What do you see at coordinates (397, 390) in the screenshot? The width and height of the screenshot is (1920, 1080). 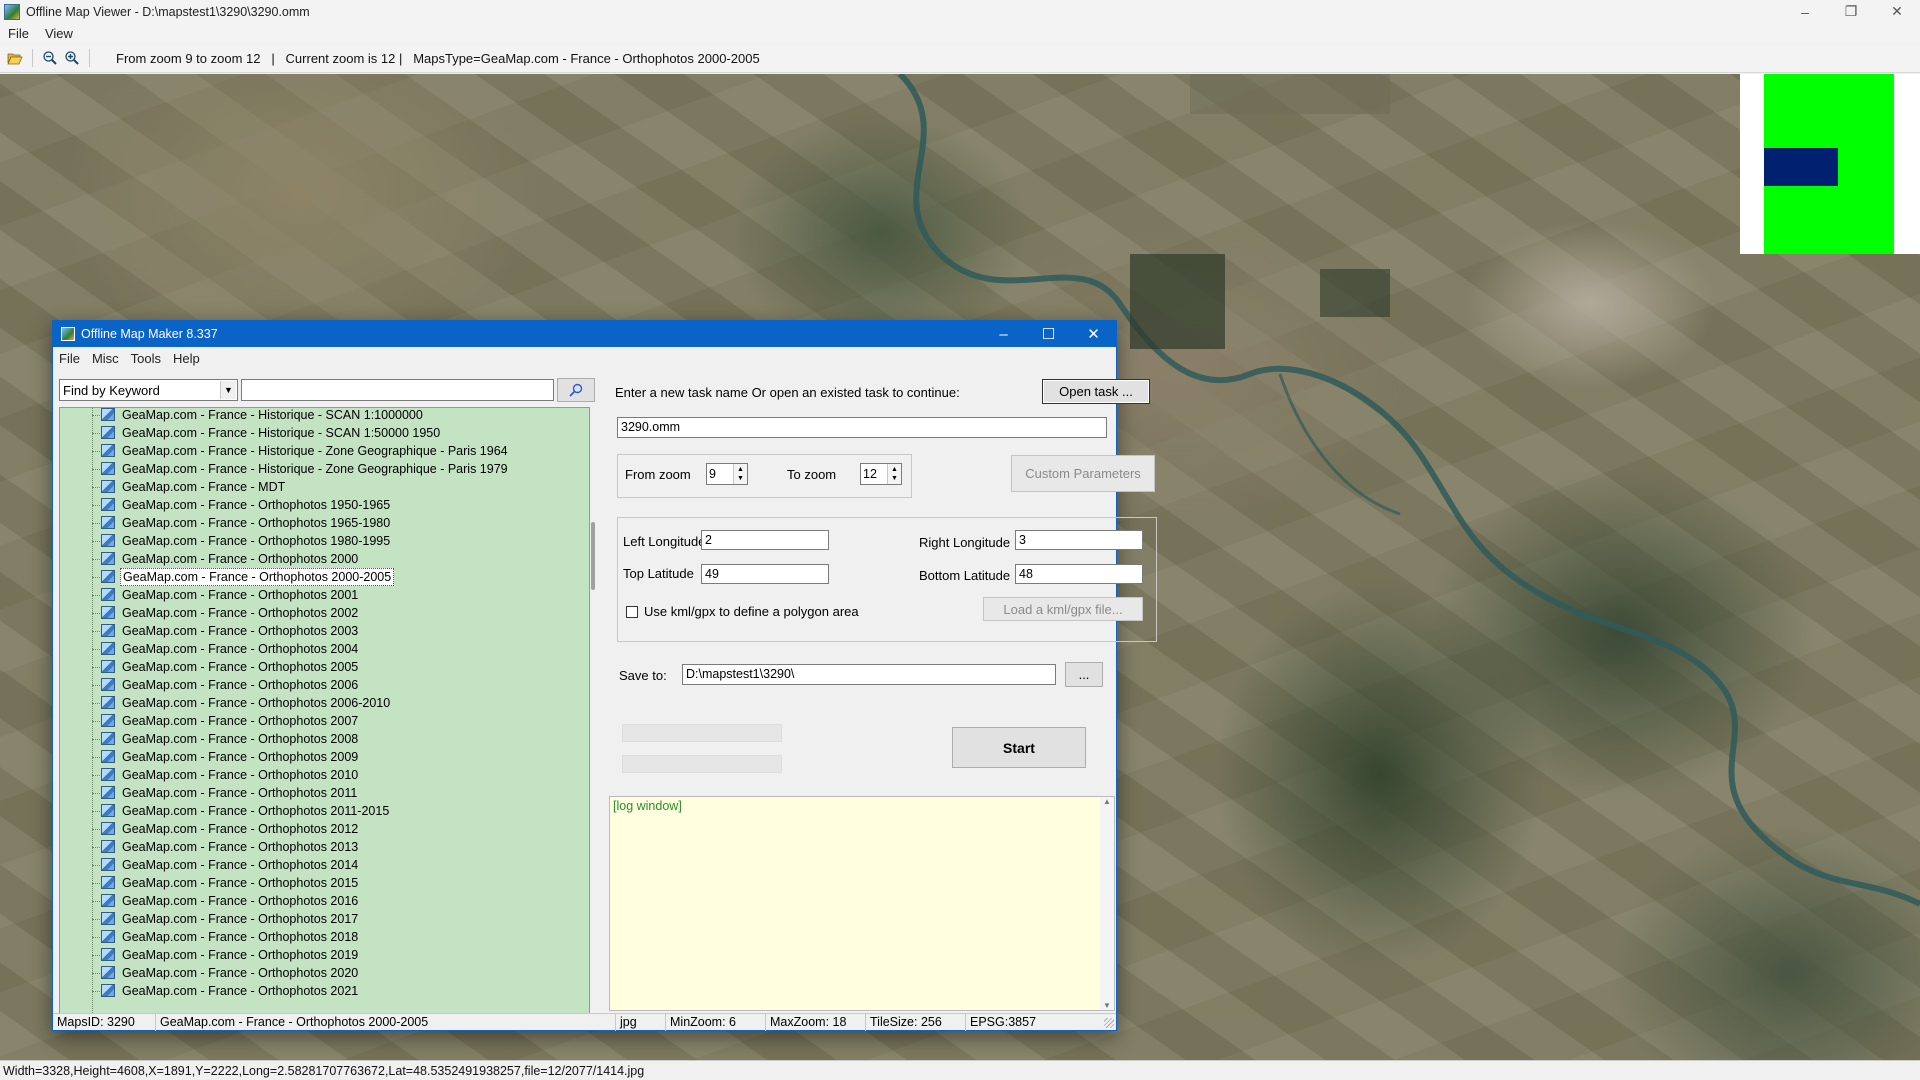 I see `search-input` at bounding box center [397, 390].